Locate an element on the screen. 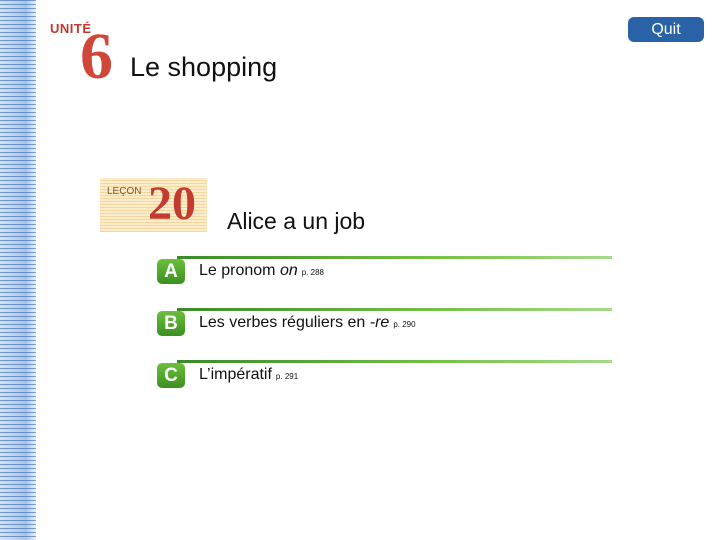 The image size is (720, 540). section-letter-badge: B is located at coordinates (171, 323).